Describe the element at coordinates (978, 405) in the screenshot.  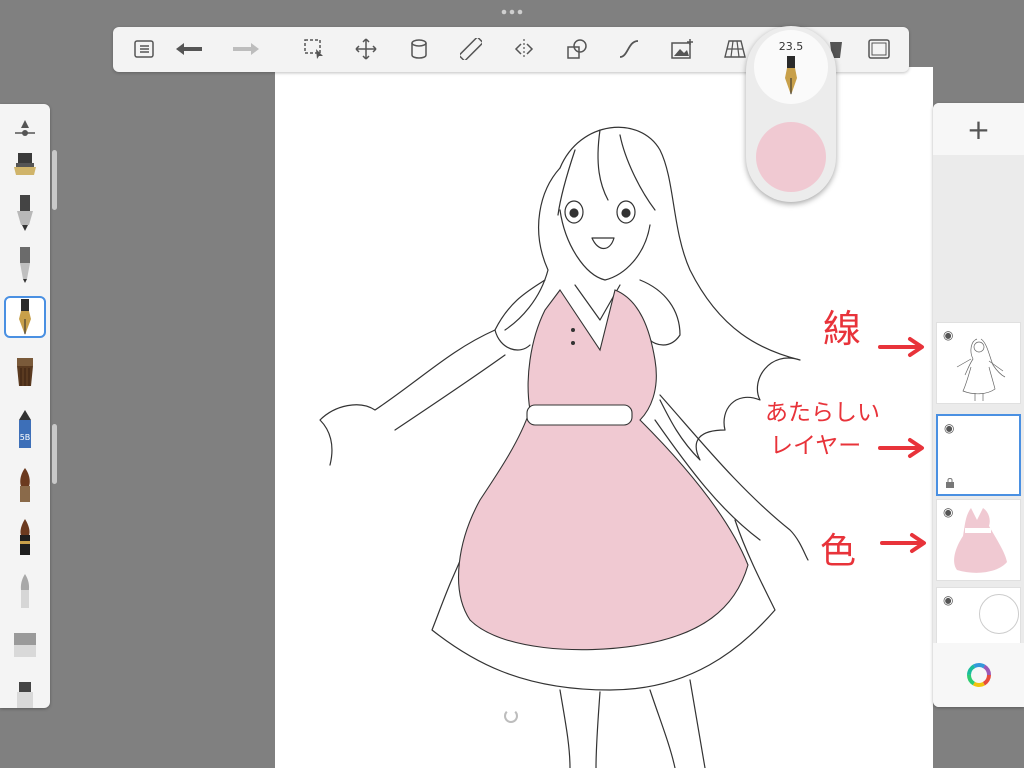
I see `layer-panel: + ◉ ◉ ◉ ◉` at that location.